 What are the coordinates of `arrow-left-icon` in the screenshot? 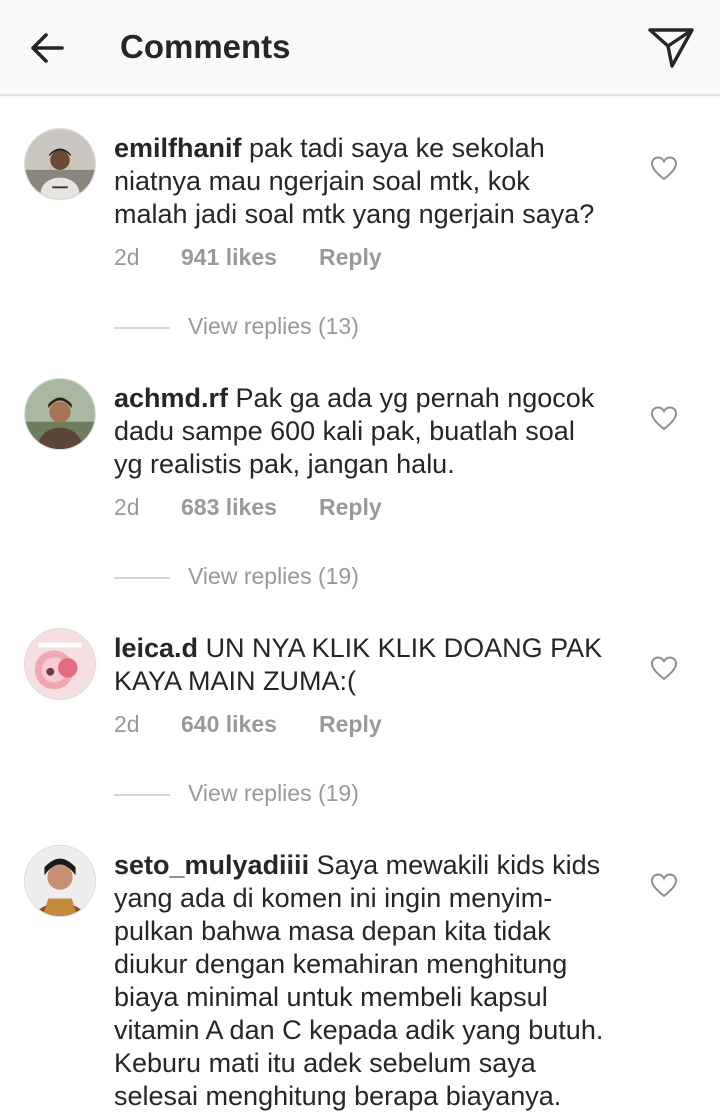 It's located at (47, 48).